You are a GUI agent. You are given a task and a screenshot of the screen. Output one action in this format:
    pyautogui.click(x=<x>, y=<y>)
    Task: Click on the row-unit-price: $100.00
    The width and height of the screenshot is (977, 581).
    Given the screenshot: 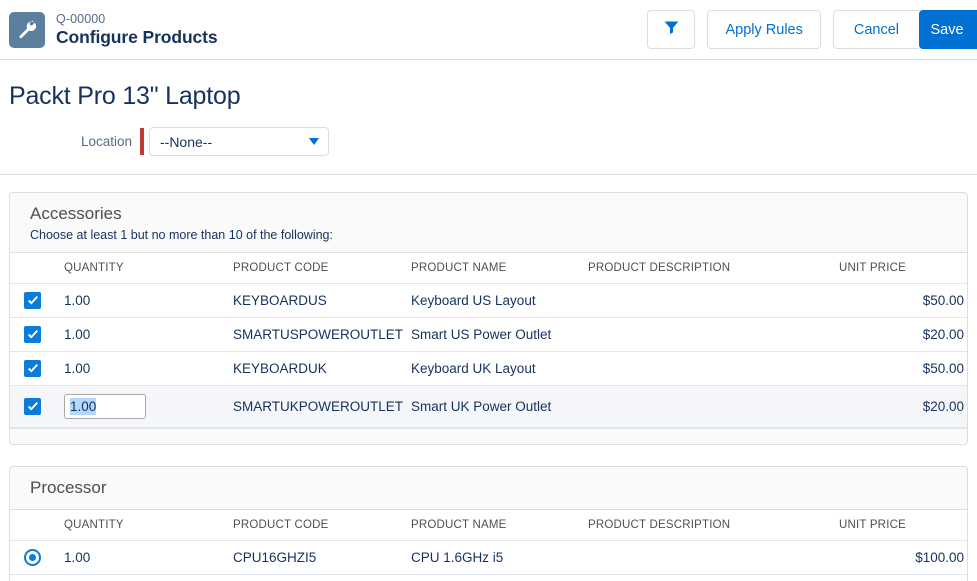 What is the action you would take?
    pyautogui.click(x=903, y=558)
    